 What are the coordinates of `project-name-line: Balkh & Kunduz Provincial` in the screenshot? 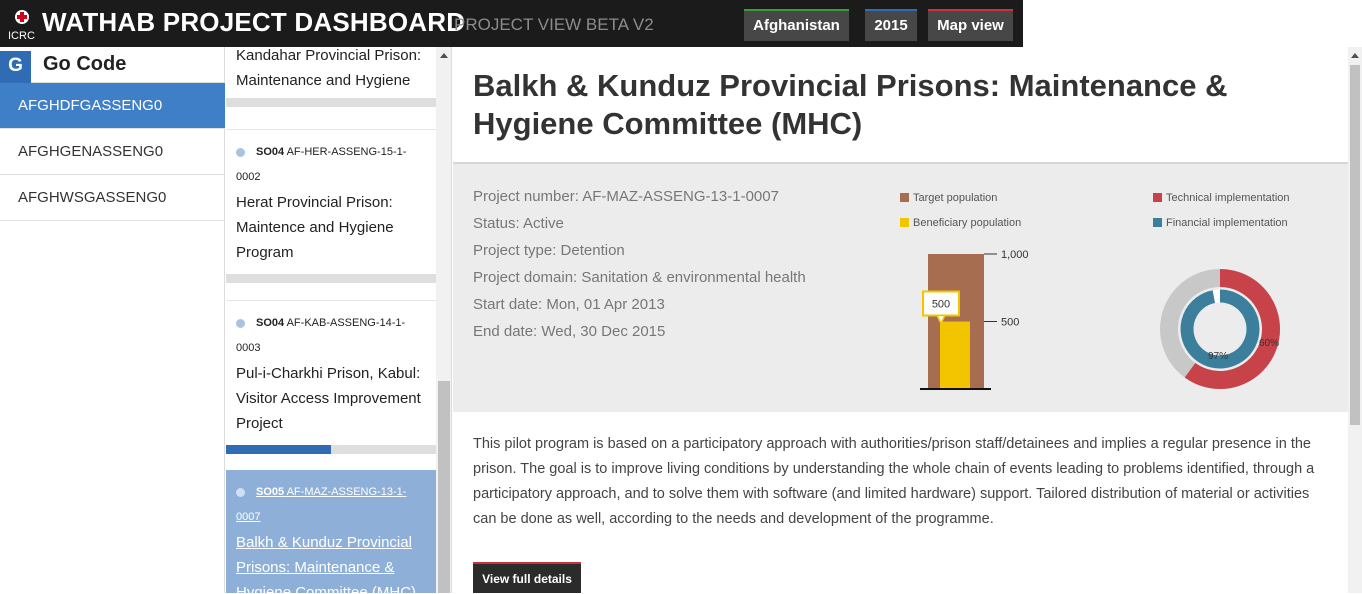 It's located at (324, 542).